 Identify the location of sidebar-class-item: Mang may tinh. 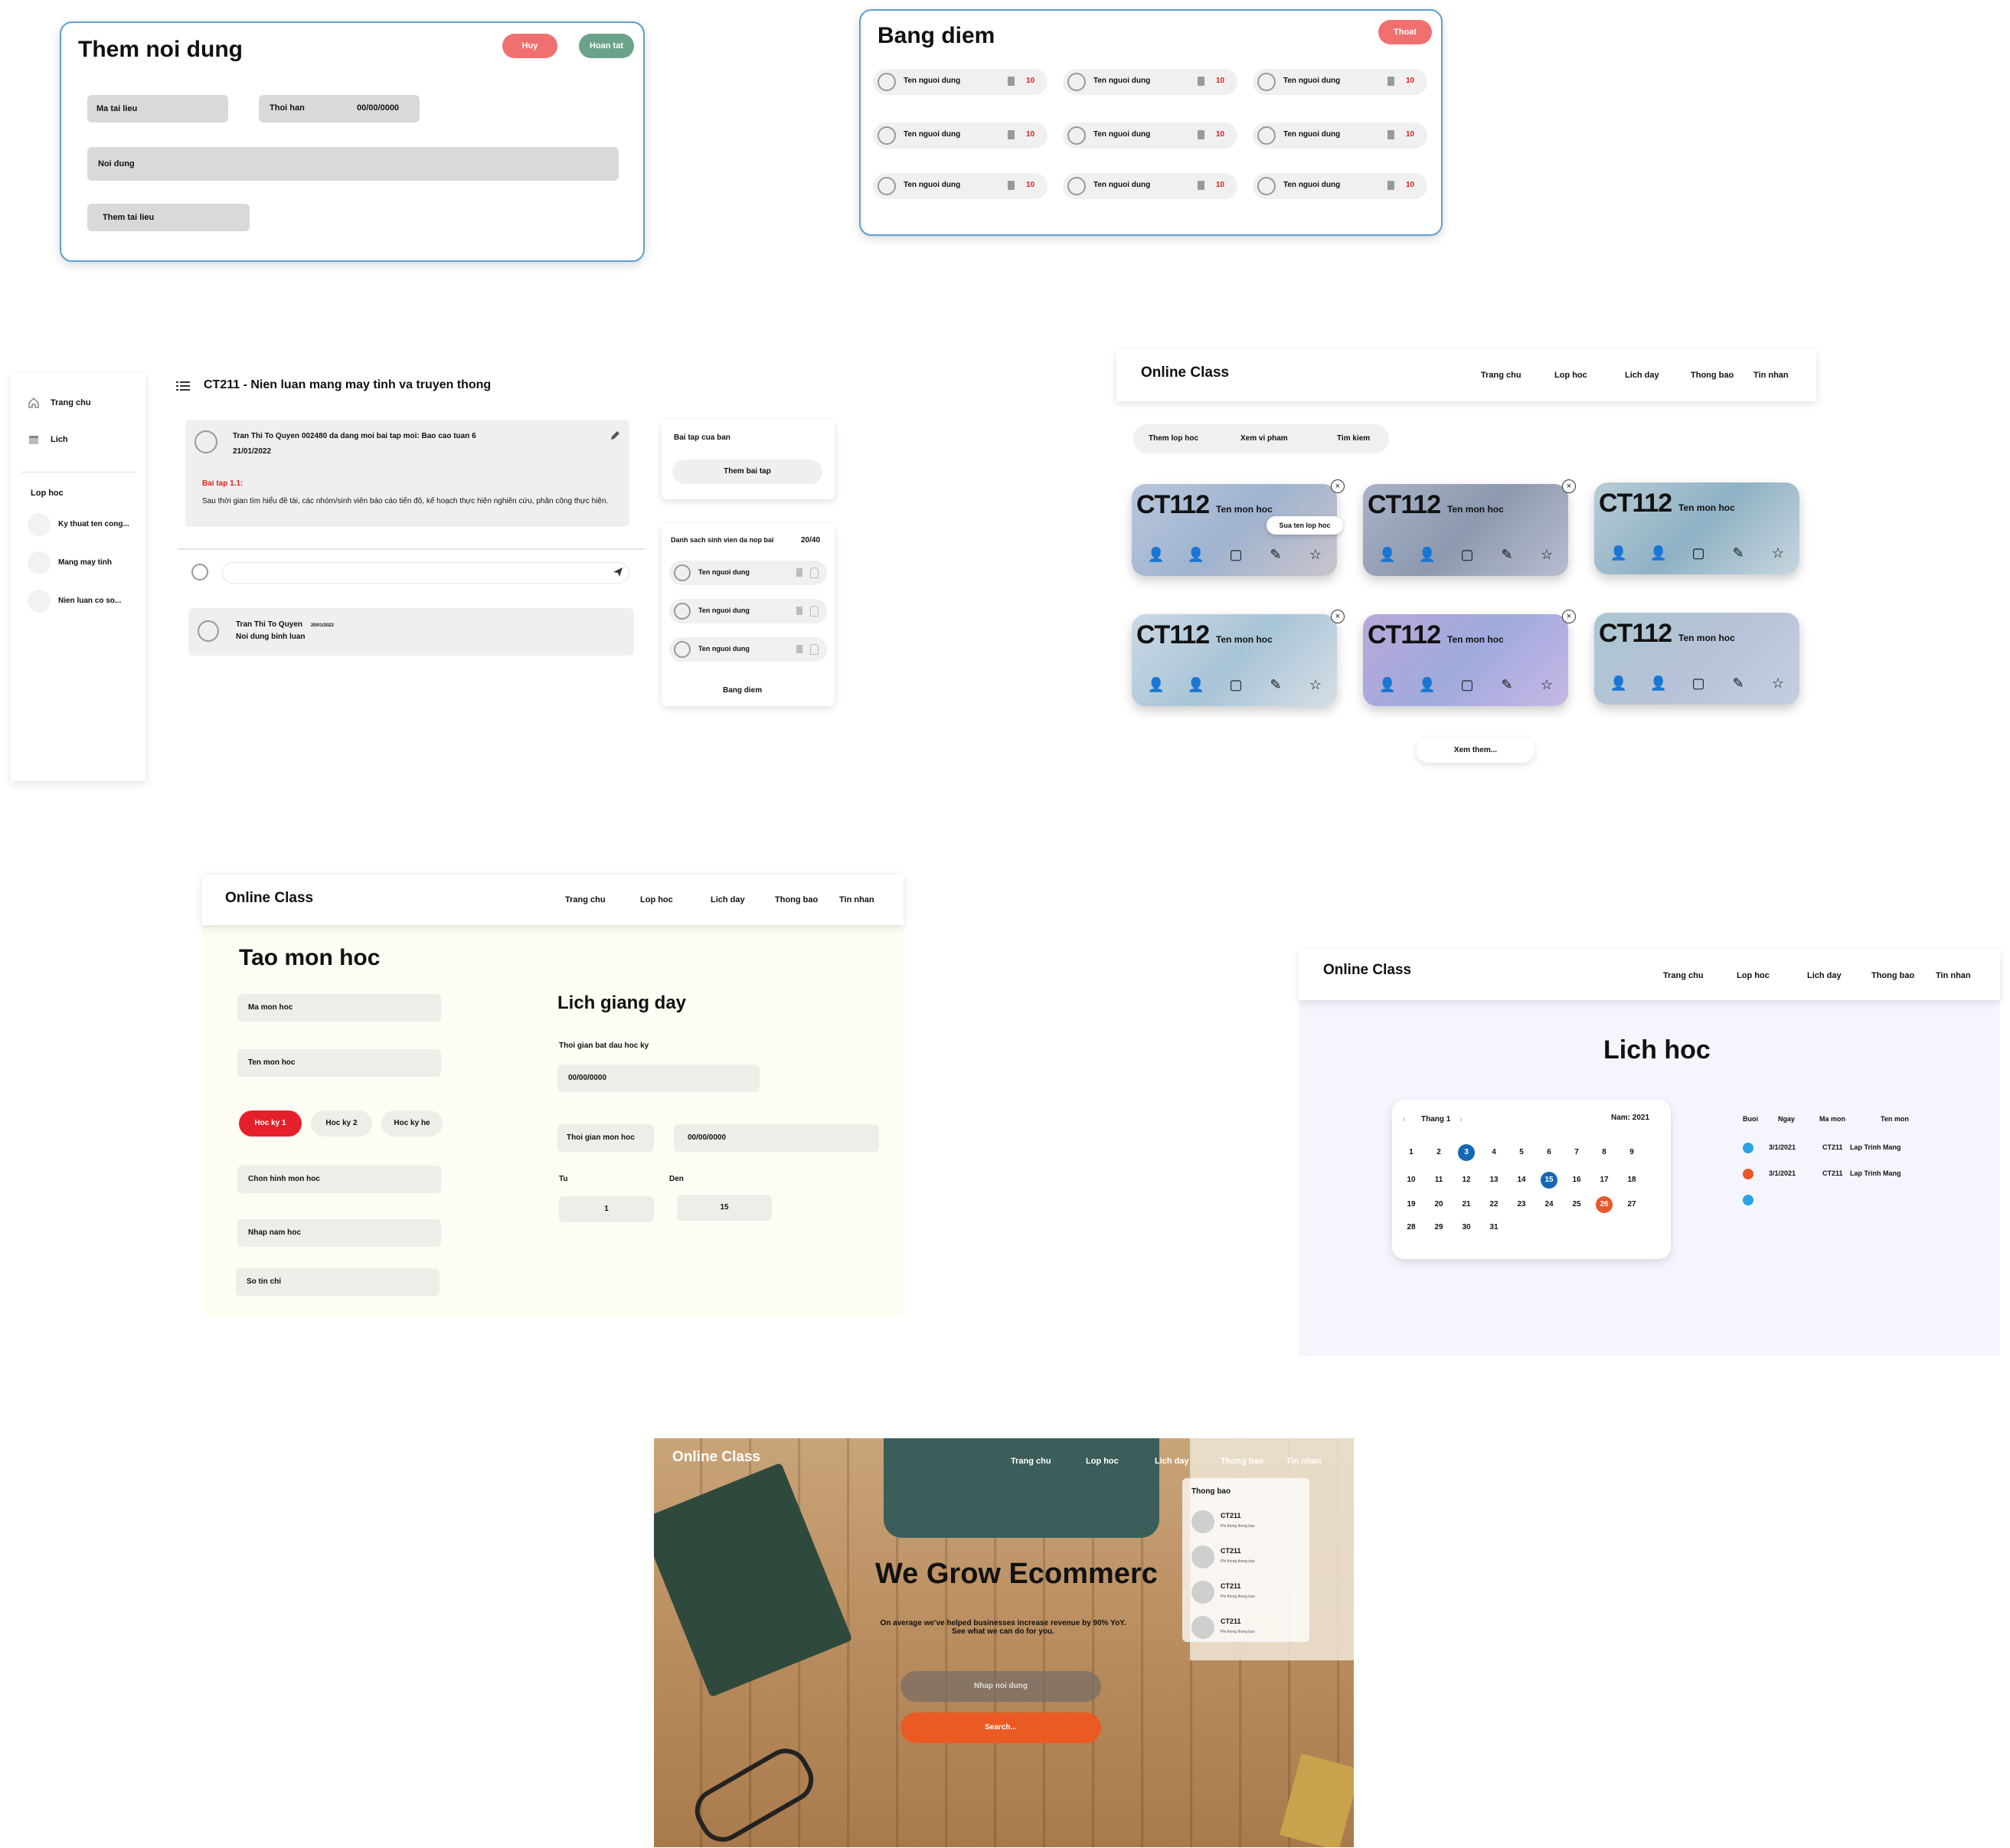
(85, 562).